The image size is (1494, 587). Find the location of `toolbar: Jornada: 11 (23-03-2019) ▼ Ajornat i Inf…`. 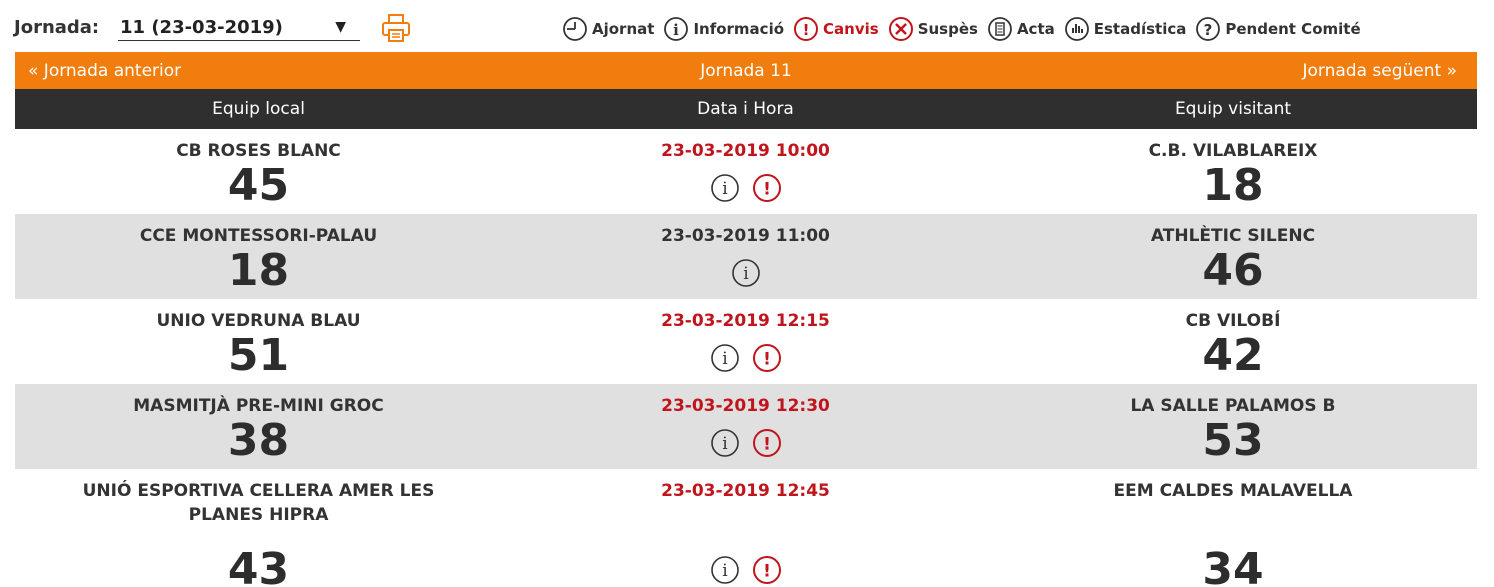

toolbar: Jornada: 11 (23-03-2019) ▼ Ajornat i Inf… is located at coordinates (747, 26).